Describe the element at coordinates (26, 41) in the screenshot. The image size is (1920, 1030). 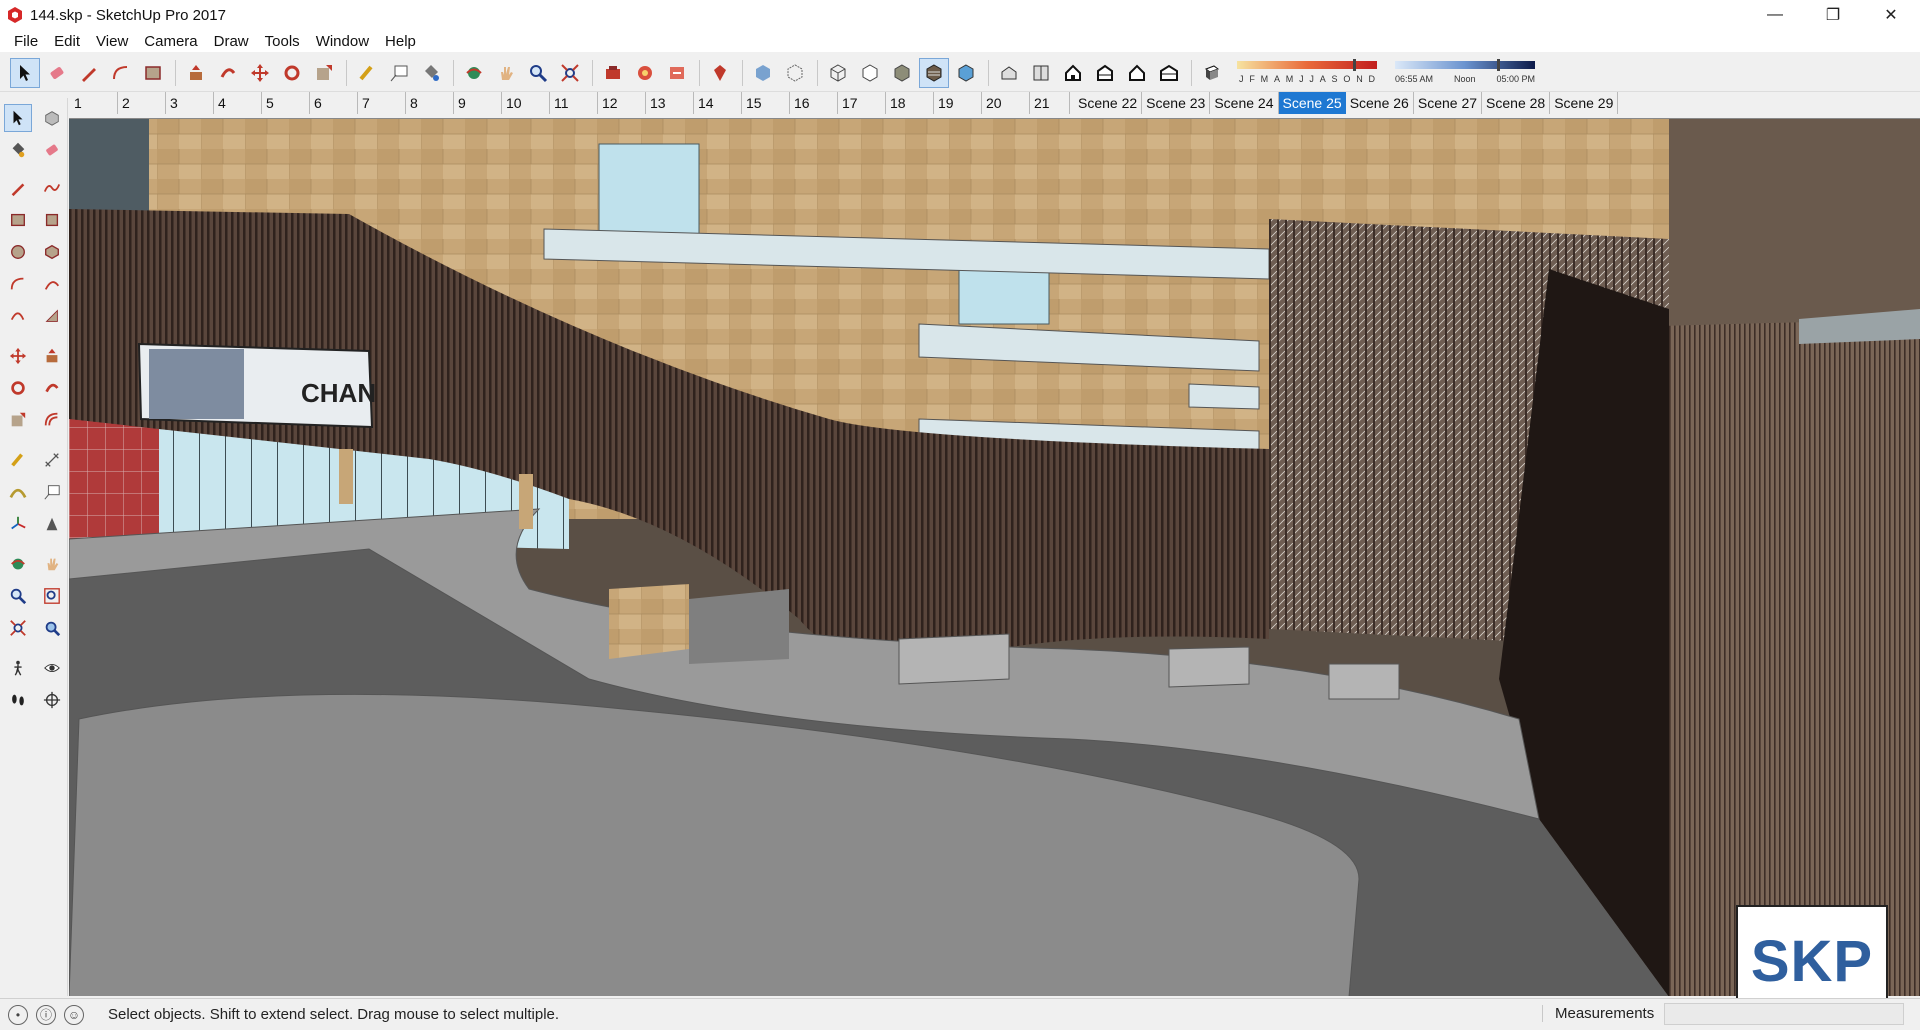
I see `menu-file: File` at that location.